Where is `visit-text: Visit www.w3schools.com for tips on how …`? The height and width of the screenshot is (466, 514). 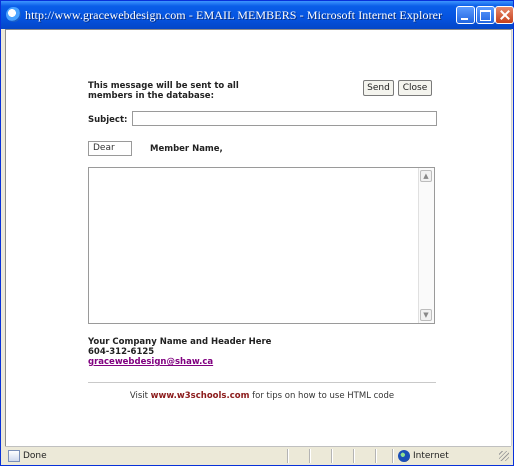
visit-text: Visit www.w3schools.com for tips on how … is located at coordinates (262, 396).